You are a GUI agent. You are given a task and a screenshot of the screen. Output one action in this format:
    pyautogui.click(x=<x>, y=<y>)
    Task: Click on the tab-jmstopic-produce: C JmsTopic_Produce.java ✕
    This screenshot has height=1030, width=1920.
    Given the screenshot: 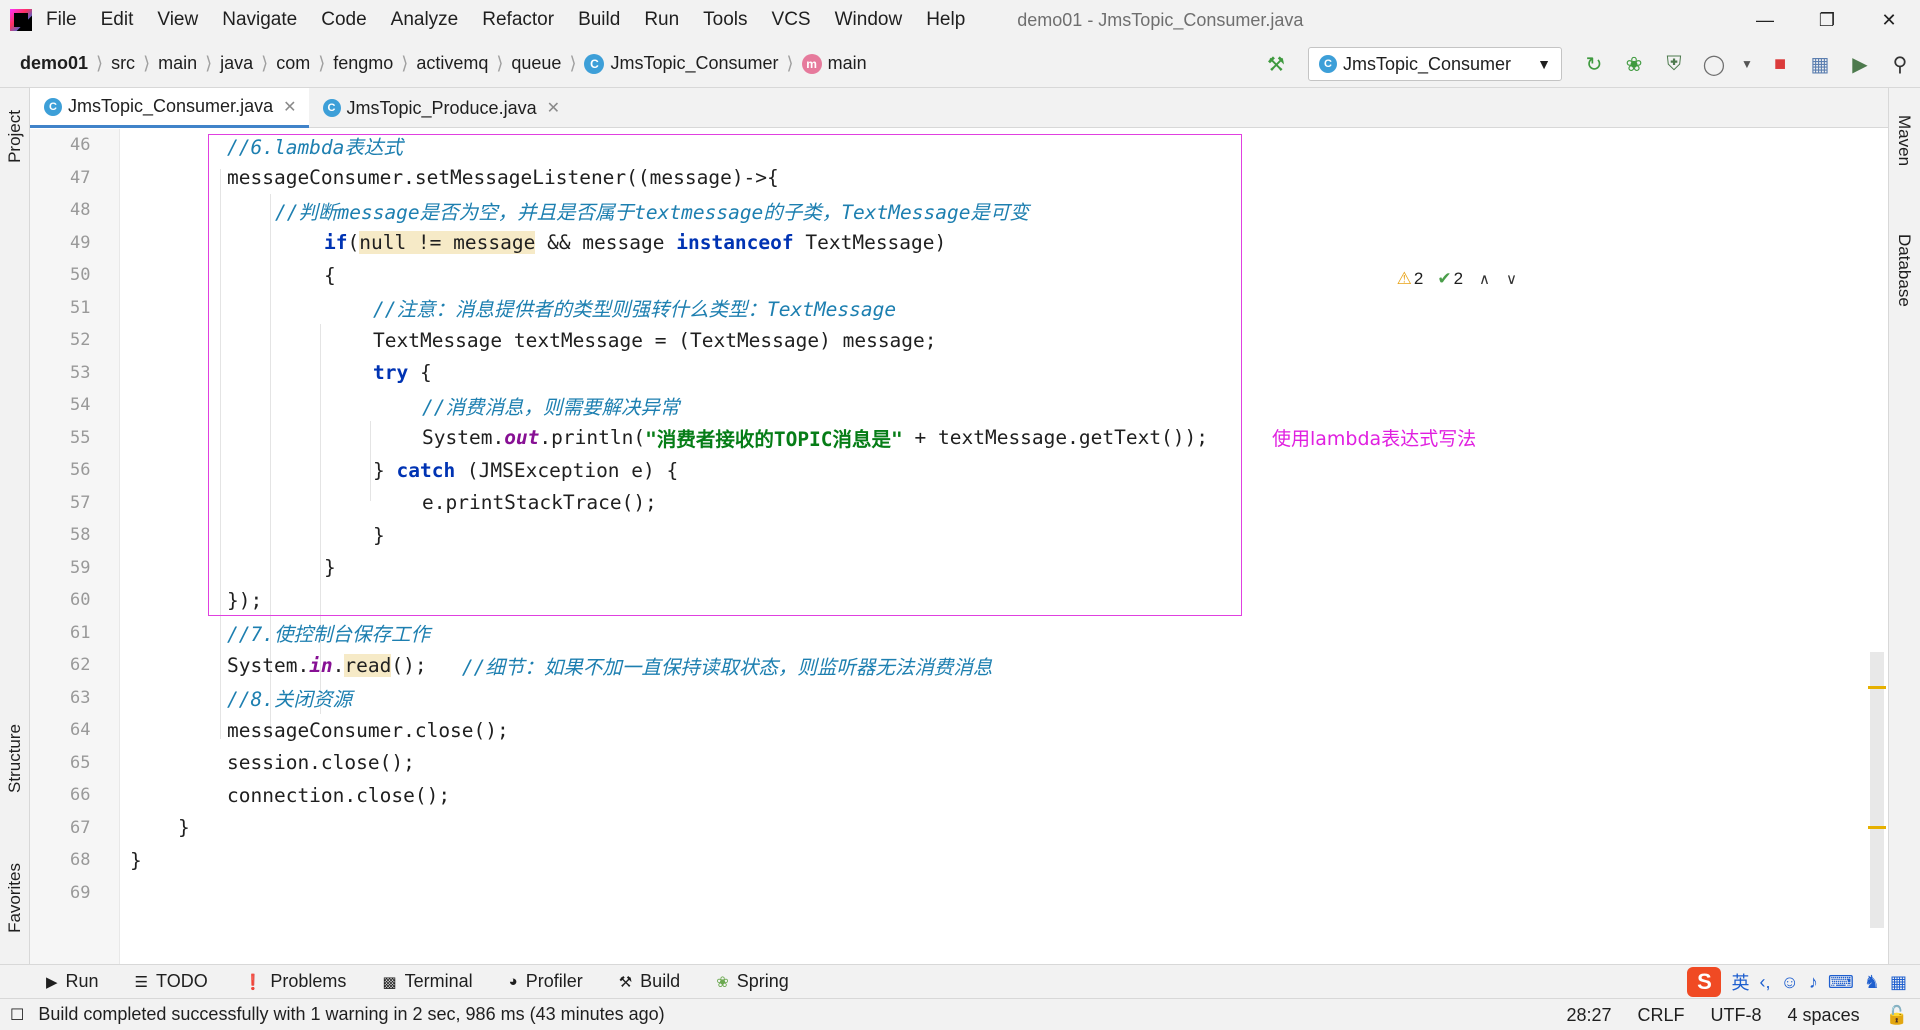 What is the action you would take?
    pyautogui.click(x=441, y=108)
    